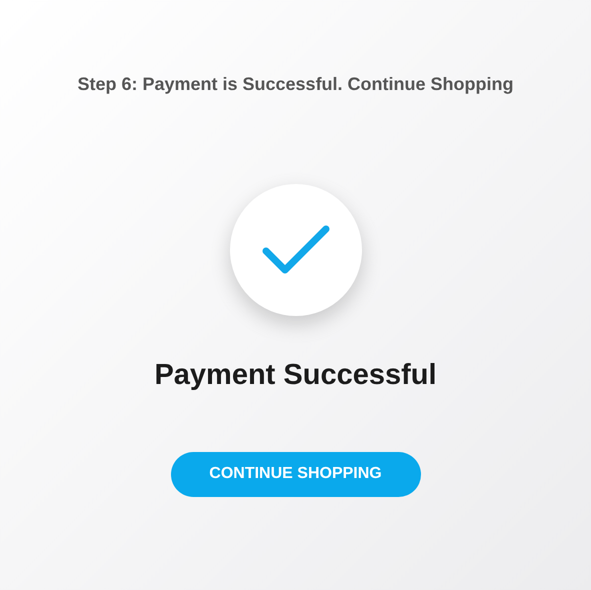  I want to click on continue-shopping-button: CONTINUE SHOPPING, so click(295, 474).